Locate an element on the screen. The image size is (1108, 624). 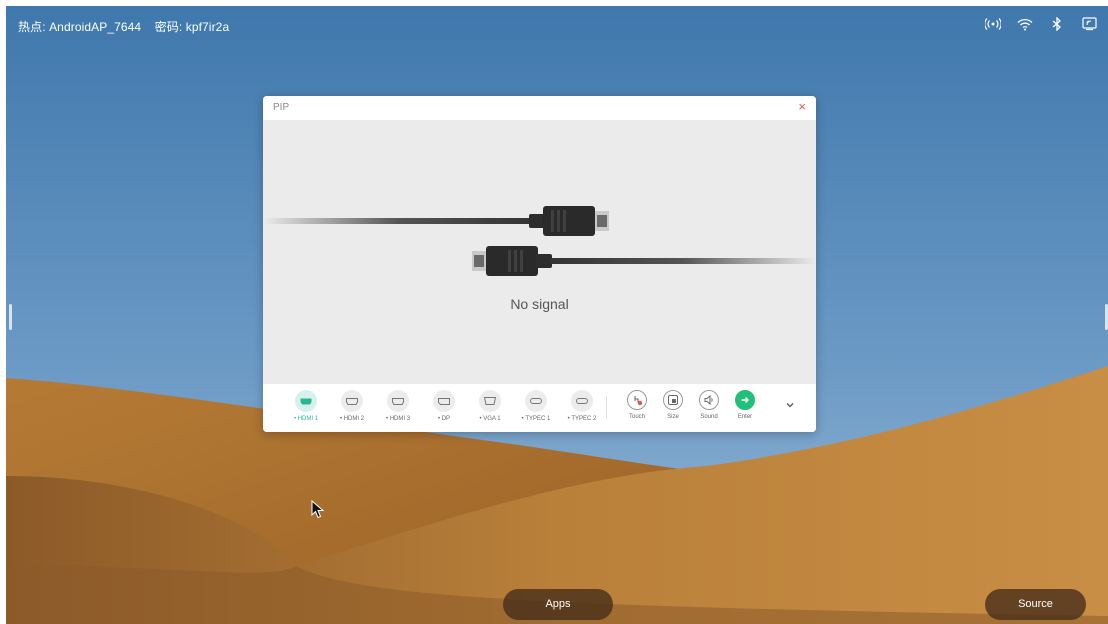
hotspot-info: 热点: AndroidAP_7644 密码: kpf7ir2a is located at coordinates (128, 26).